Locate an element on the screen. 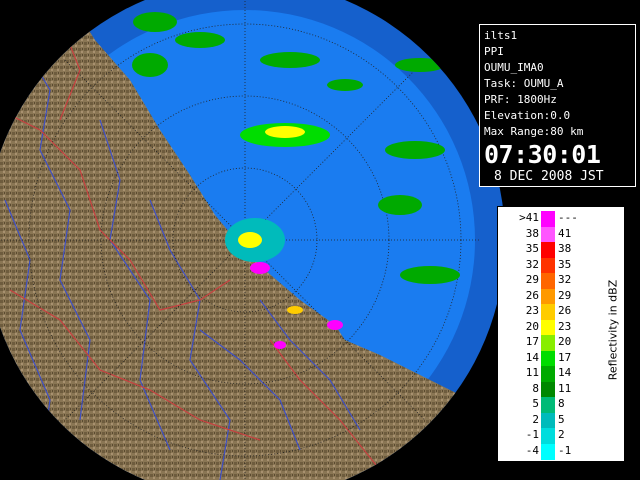  legend-row: 58 is located at coordinates (561, 405).